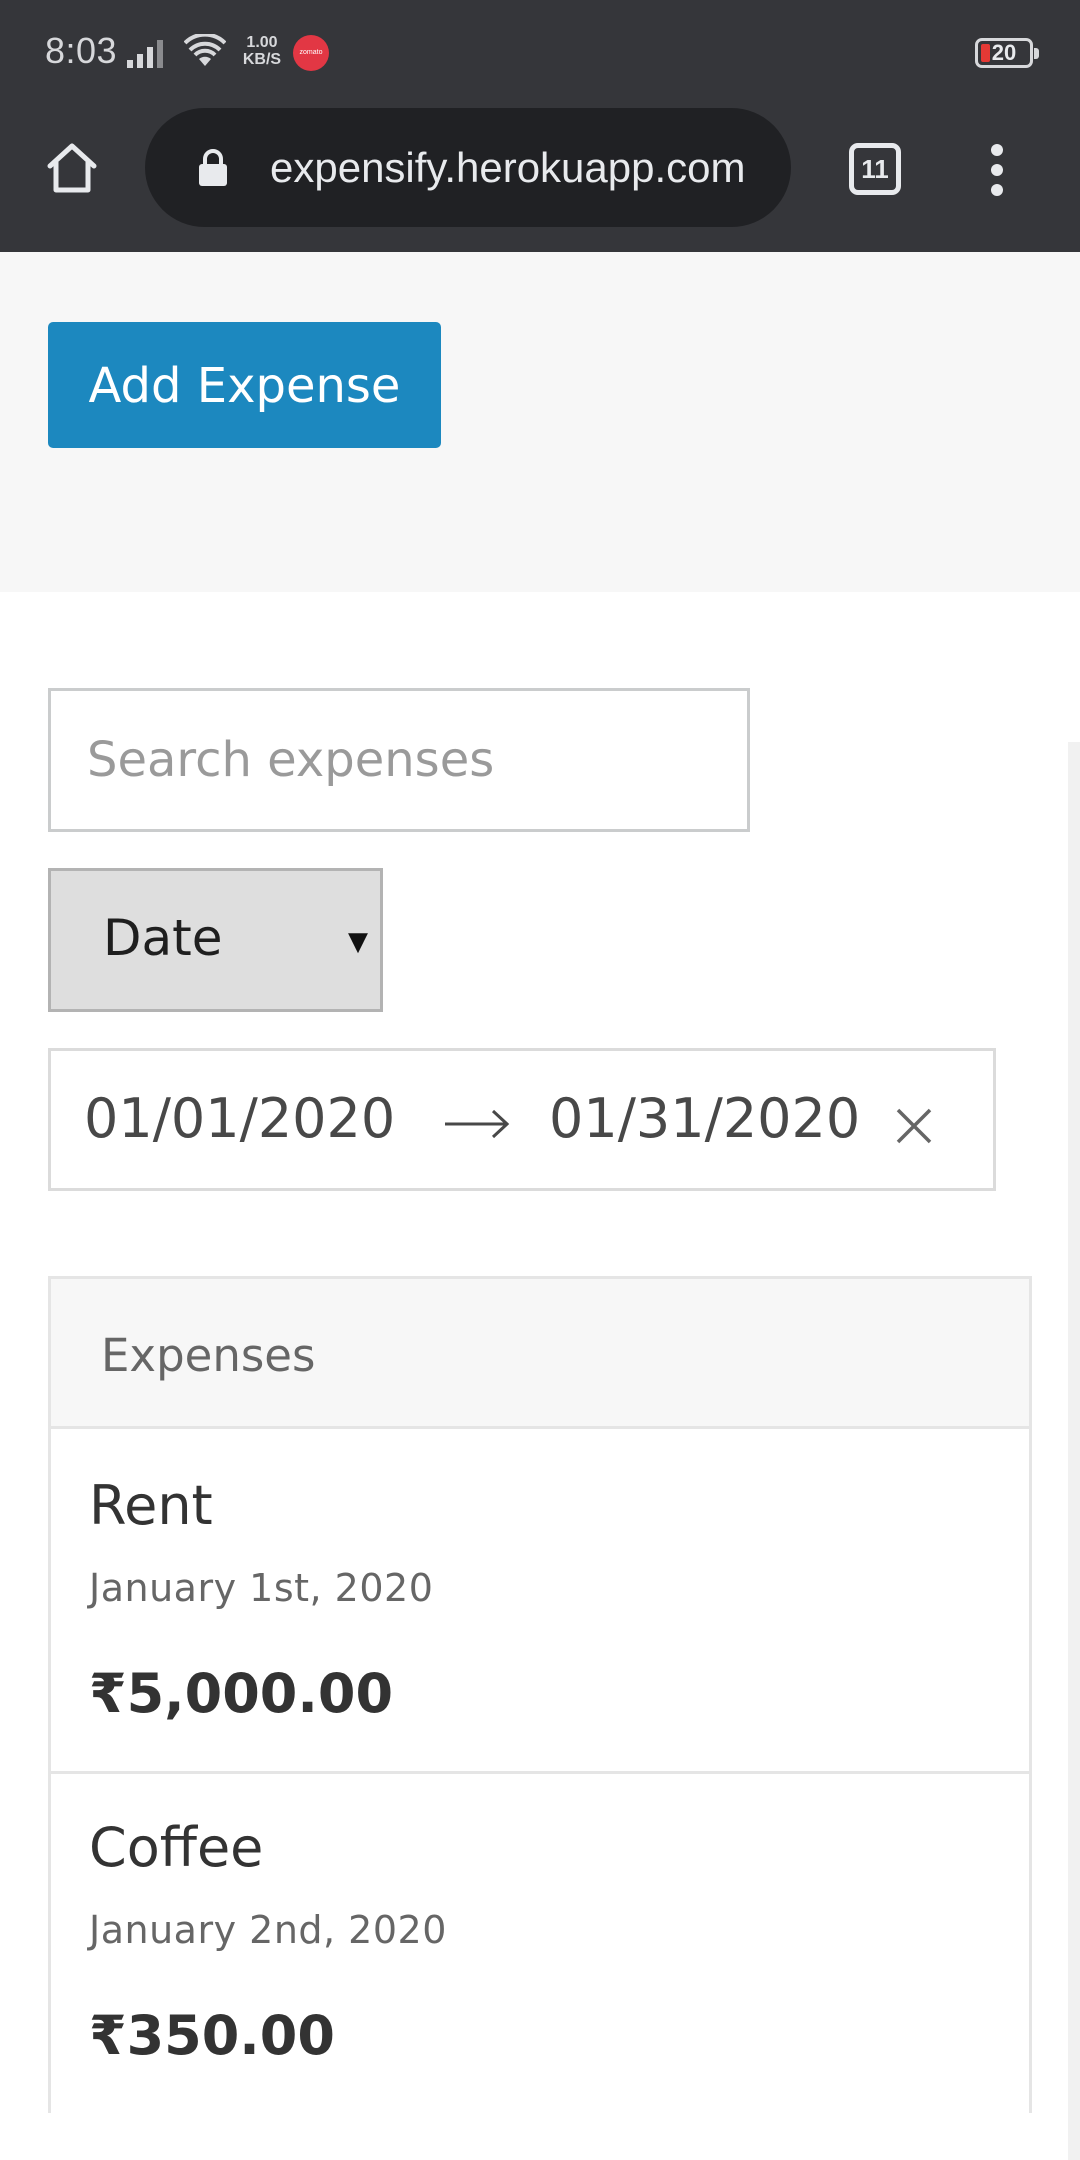  What do you see at coordinates (358, 942) in the screenshot?
I see `caret-down-icon: ▼` at bounding box center [358, 942].